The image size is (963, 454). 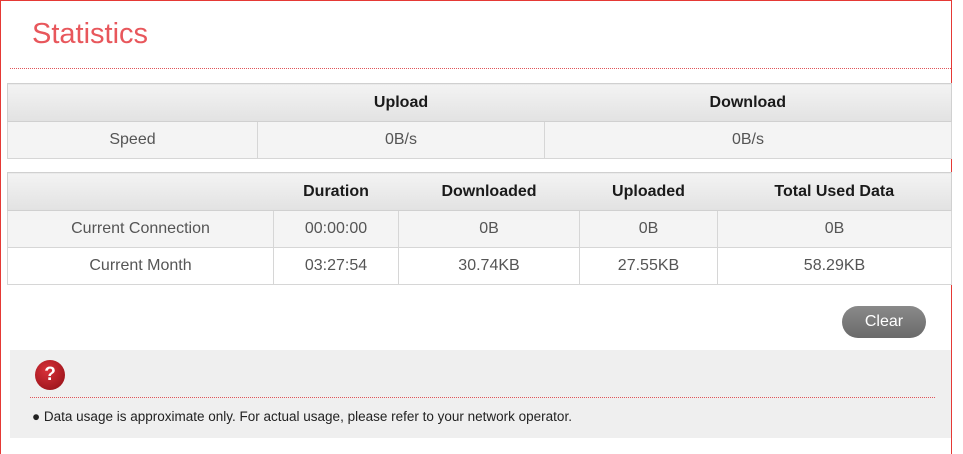 I want to click on downloaded-value: 30.74KB, so click(x=489, y=266).